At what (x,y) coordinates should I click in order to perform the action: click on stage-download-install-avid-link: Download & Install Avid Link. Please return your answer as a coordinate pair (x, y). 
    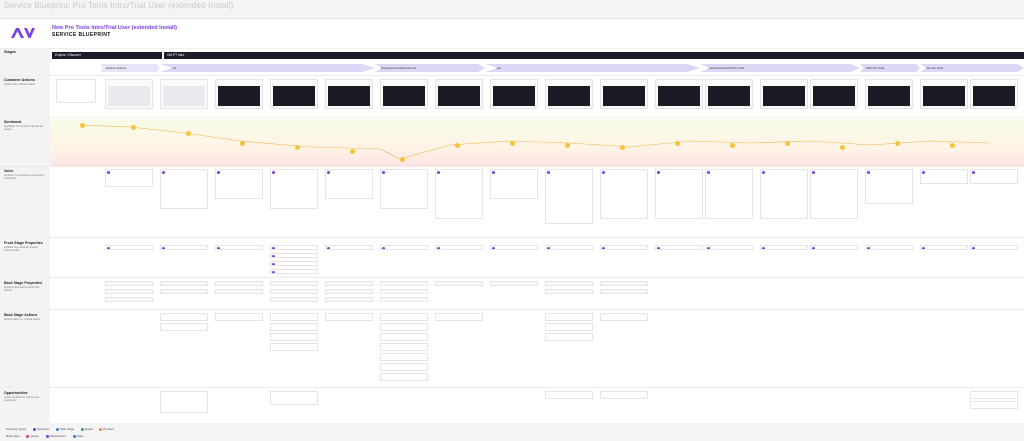
    Looking at the image, I should click on (430, 68).